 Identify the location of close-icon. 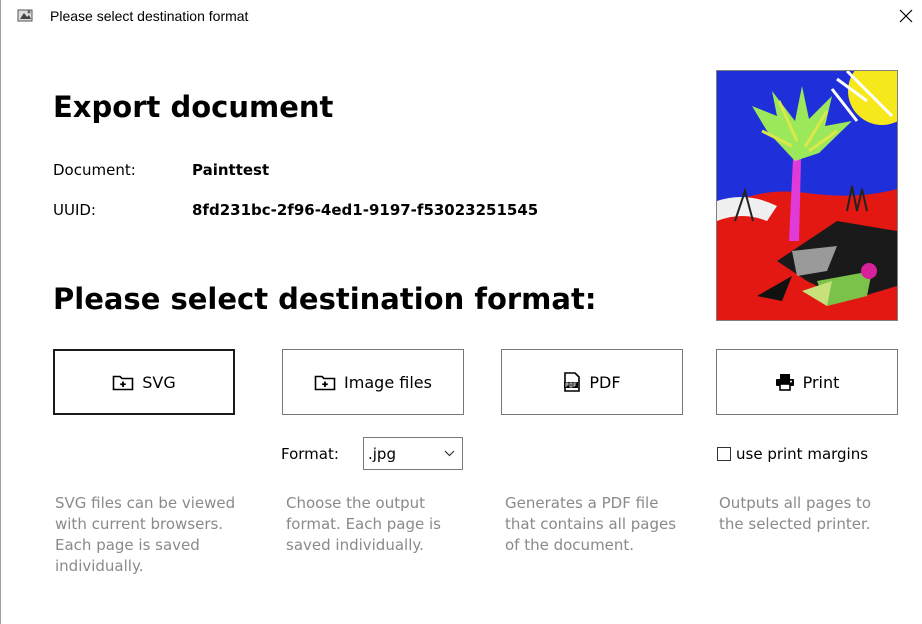
(906, 16).